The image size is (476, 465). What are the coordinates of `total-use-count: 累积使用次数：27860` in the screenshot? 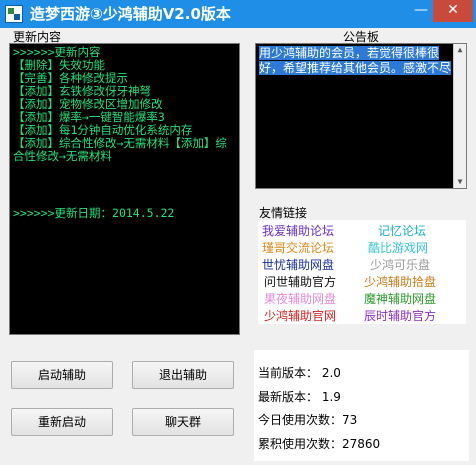 It's located at (319, 444).